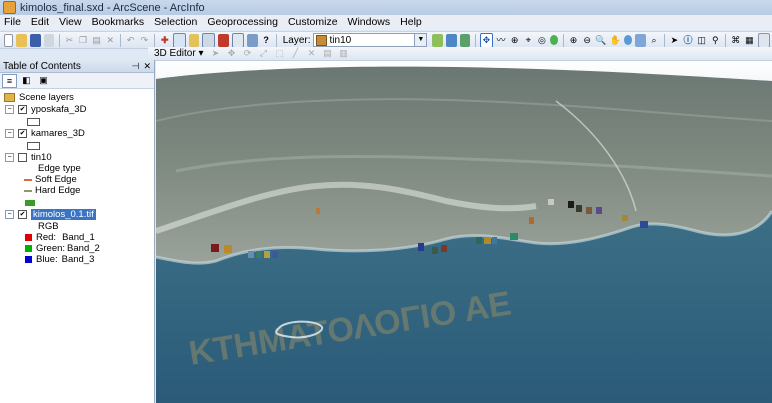  What do you see at coordinates (242, 22) in the screenshot?
I see `menu-geoprocessing: Geoprocessing` at bounding box center [242, 22].